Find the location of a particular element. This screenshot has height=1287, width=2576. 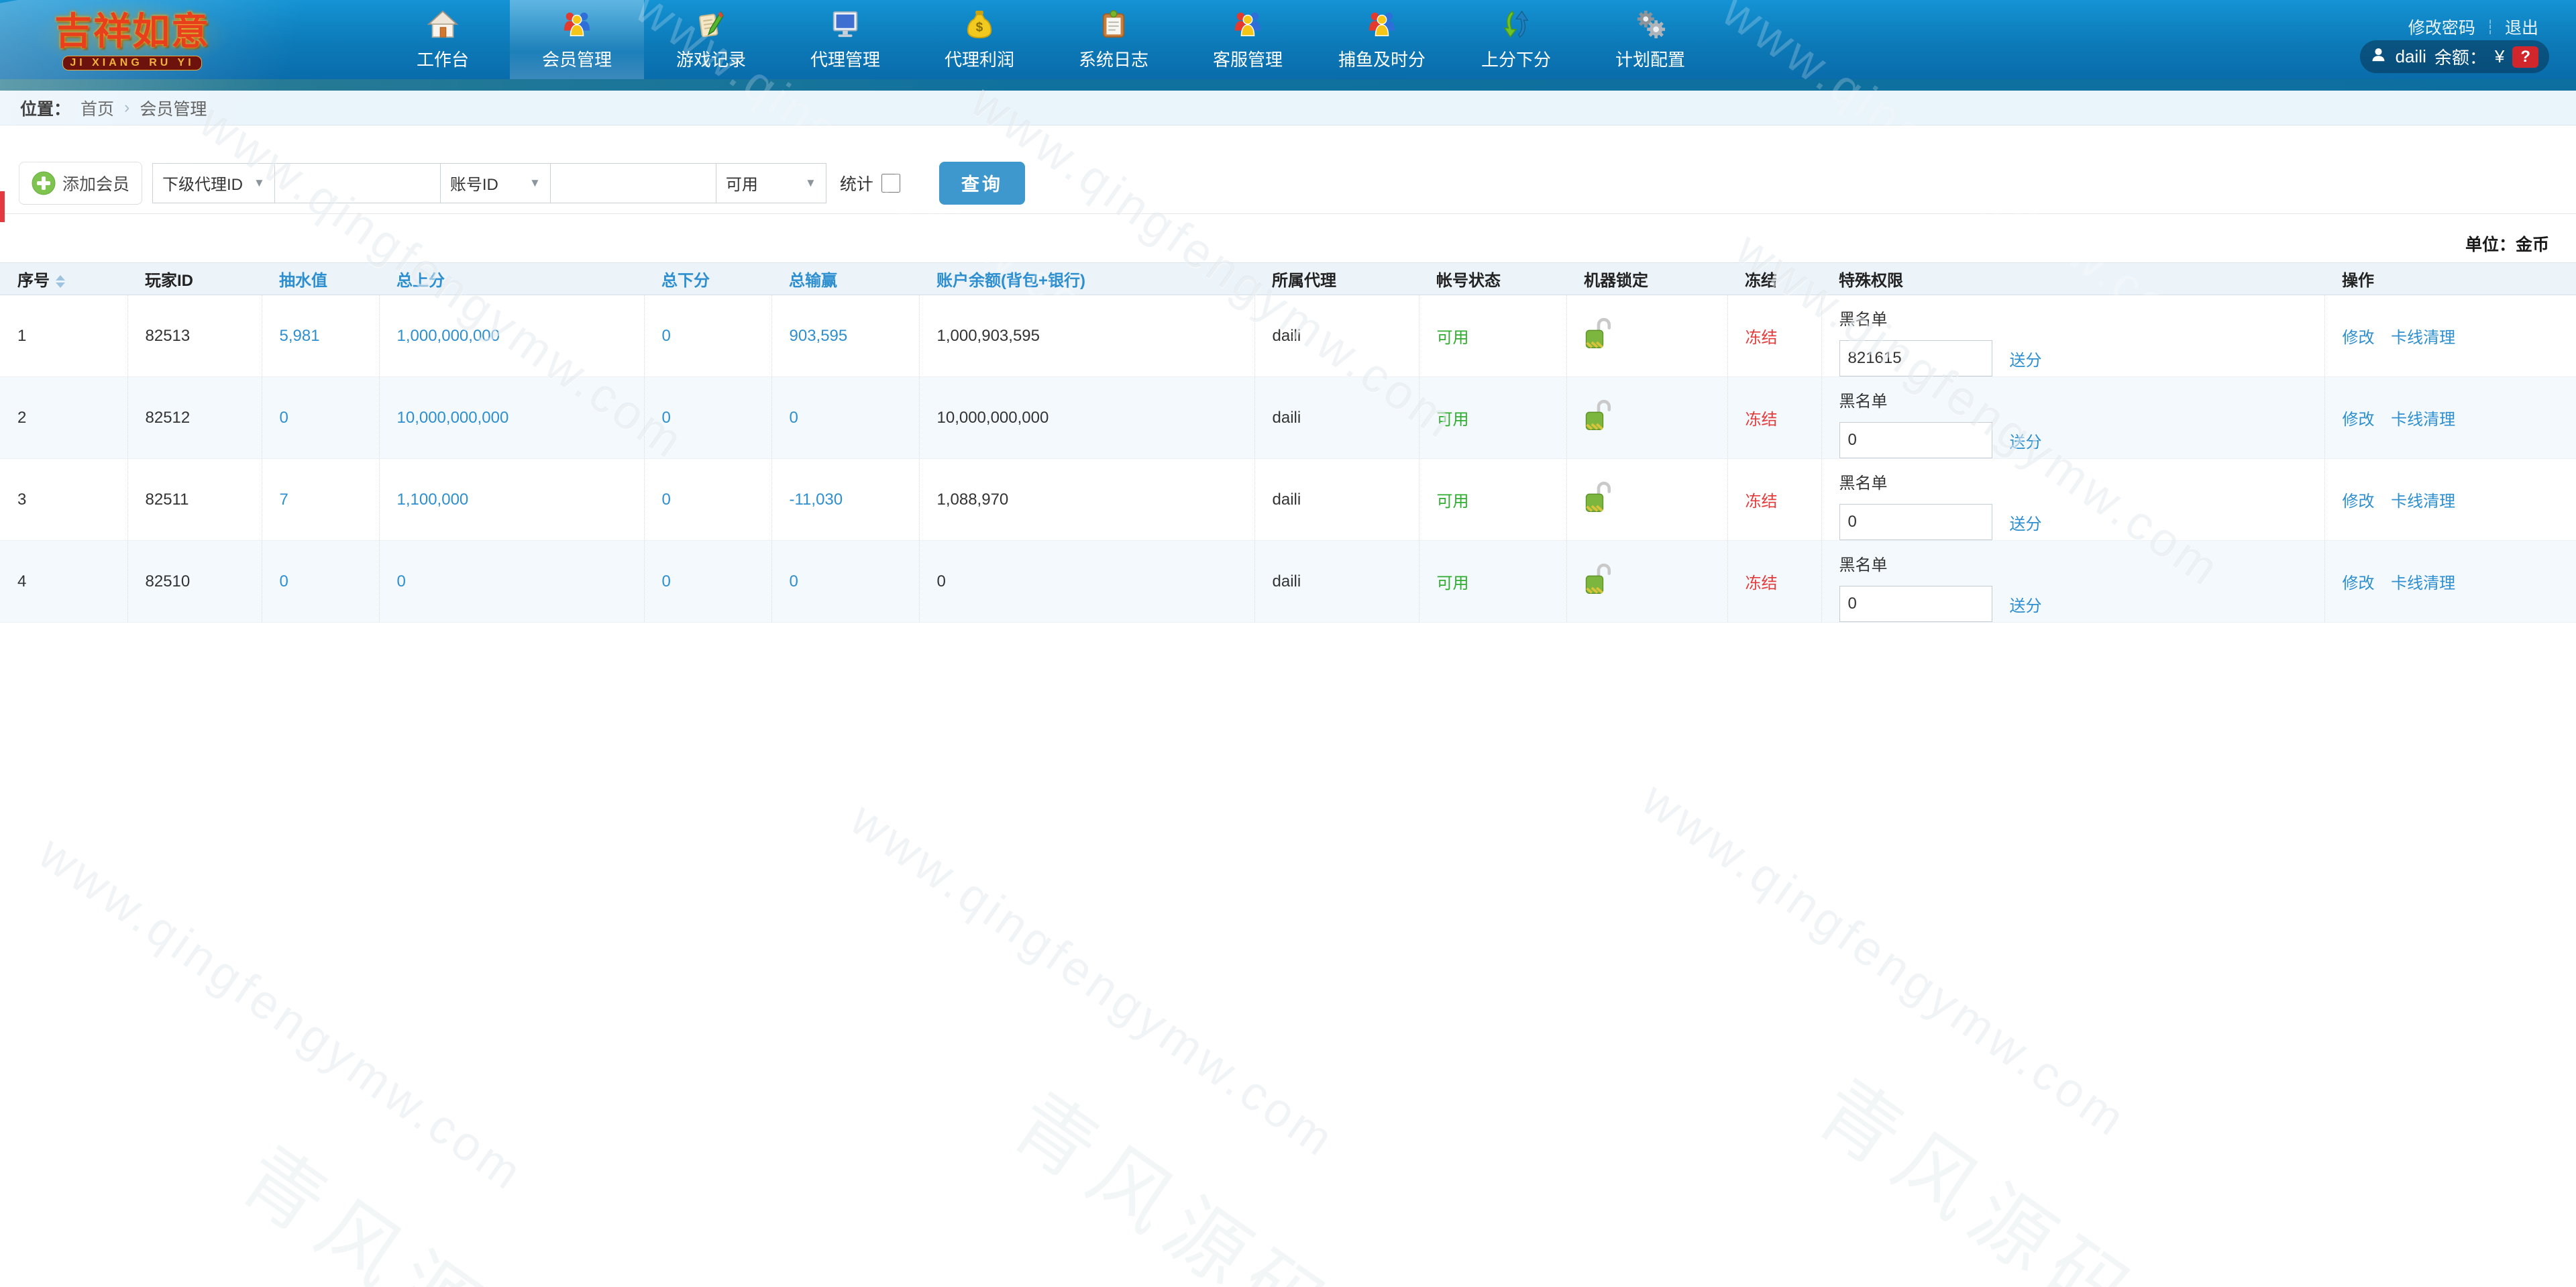

nav-label: 代理管理 is located at coordinates (845, 60).